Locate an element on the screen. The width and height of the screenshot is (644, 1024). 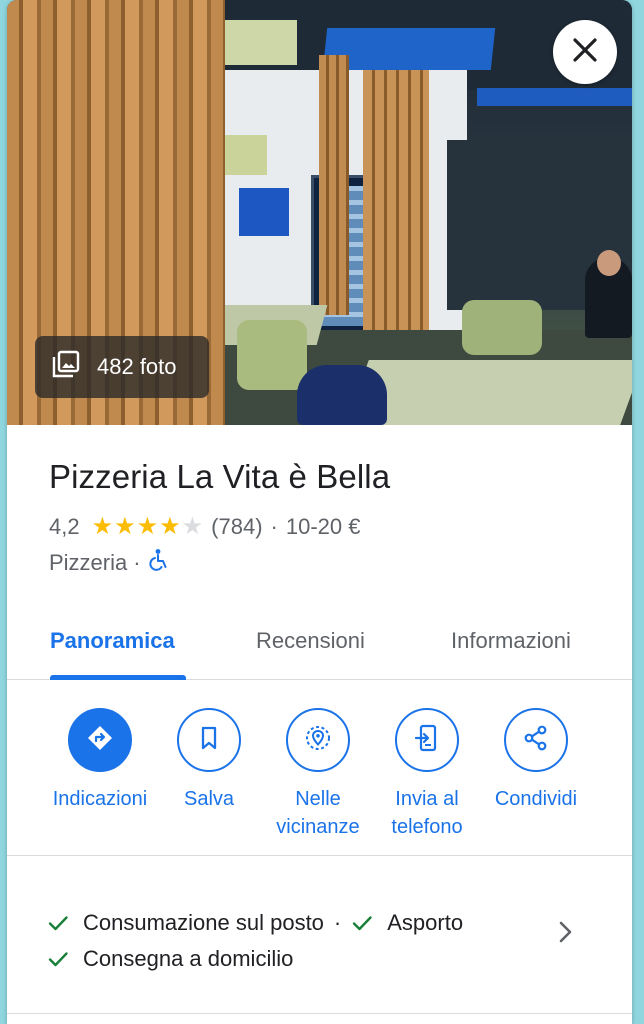
share-button: Condividi is located at coordinates (536, 760).